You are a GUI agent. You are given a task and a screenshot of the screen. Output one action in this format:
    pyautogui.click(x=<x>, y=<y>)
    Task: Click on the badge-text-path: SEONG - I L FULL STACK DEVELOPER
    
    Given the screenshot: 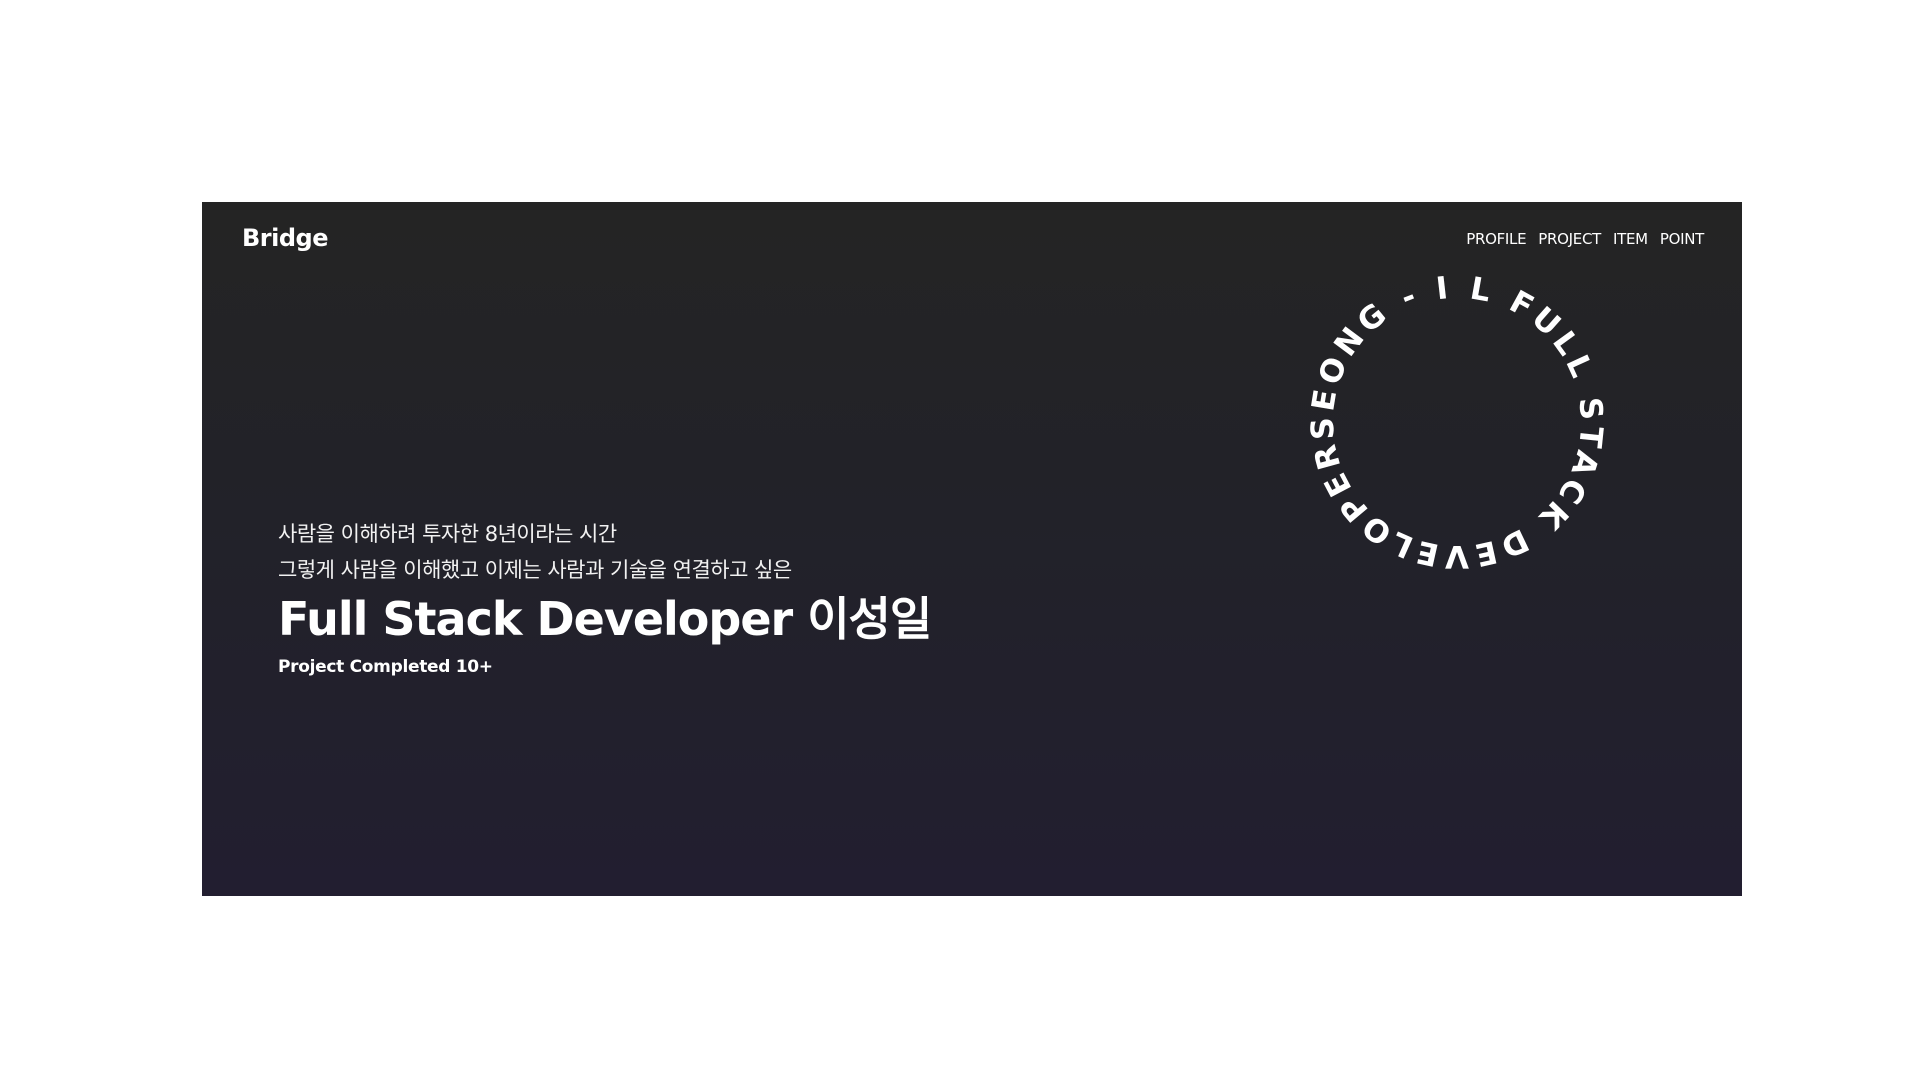 What is the action you would take?
    pyautogui.click(x=1457, y=422)
    